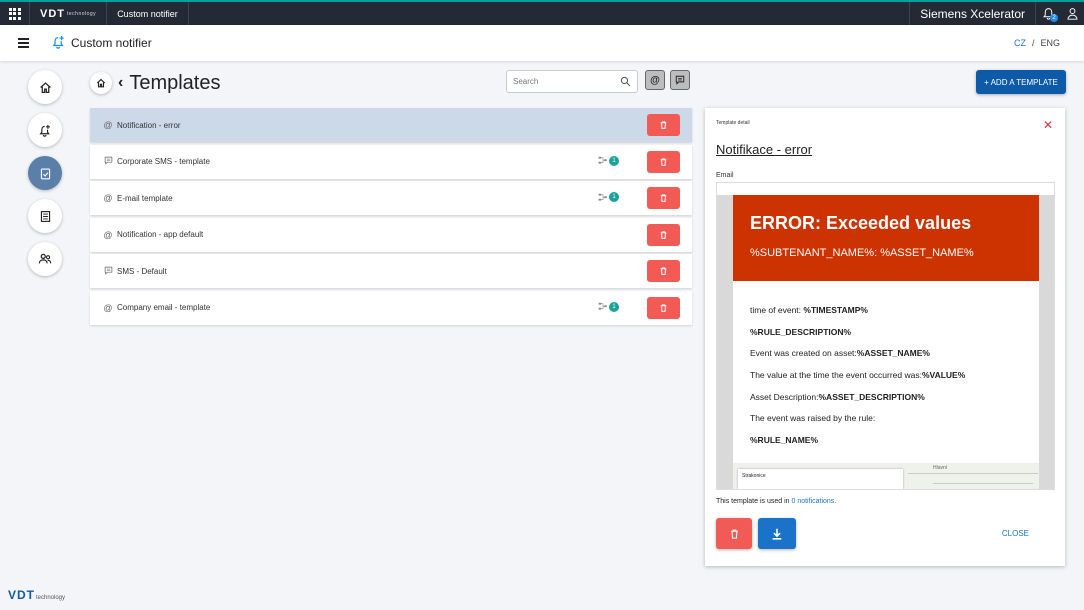  I want to click on platform-name: Siemens Xcelerator, so click(972, 13).